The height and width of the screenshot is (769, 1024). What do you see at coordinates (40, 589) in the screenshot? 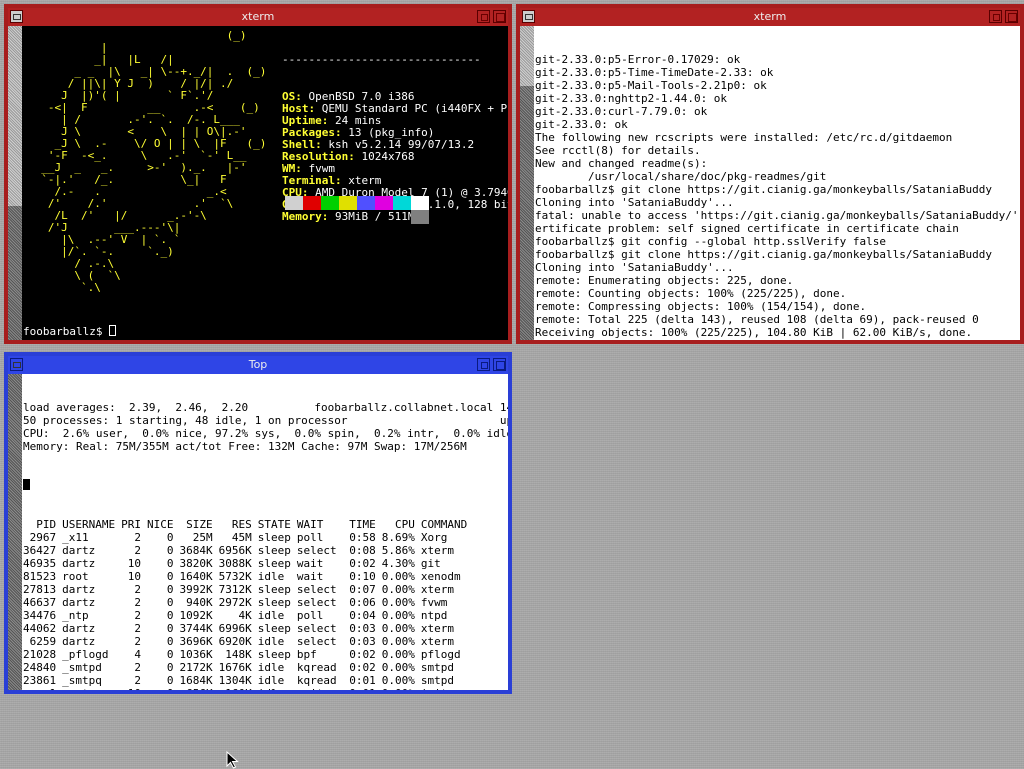
I see `table-cell: 27813` at bounding box center [40, 589].